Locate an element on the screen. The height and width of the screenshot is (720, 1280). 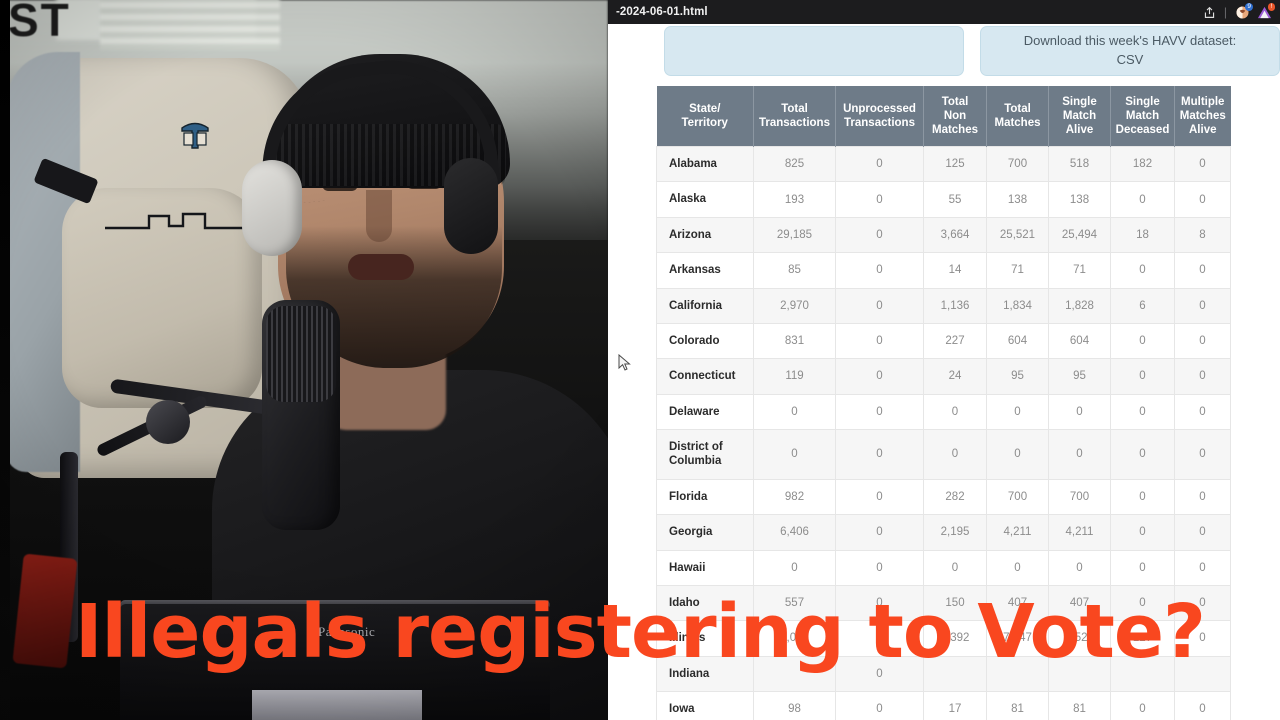
browser-toolbar-icons: | 9 ! is located at coordinates (1239, 11).